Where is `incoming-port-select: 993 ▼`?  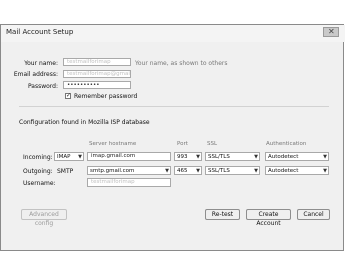
incoming-port-select: 993 ▼ is located at coordinates (188, 156).